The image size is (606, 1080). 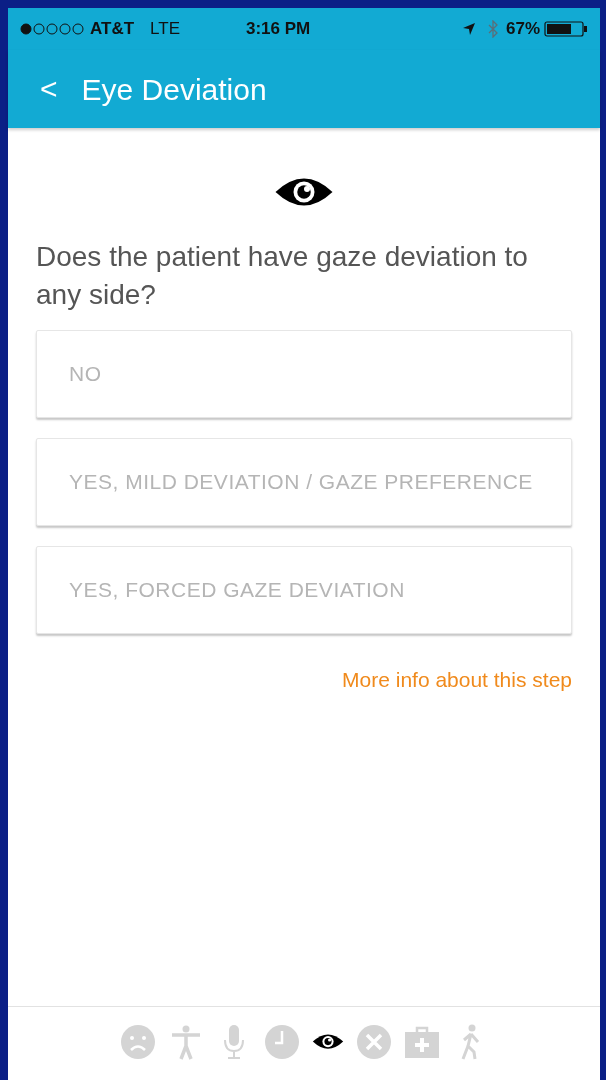 What do you see at coordinates (468, 29) in the screenshot?
I see `location-arrow-icon` at bounding box center [468, 29].